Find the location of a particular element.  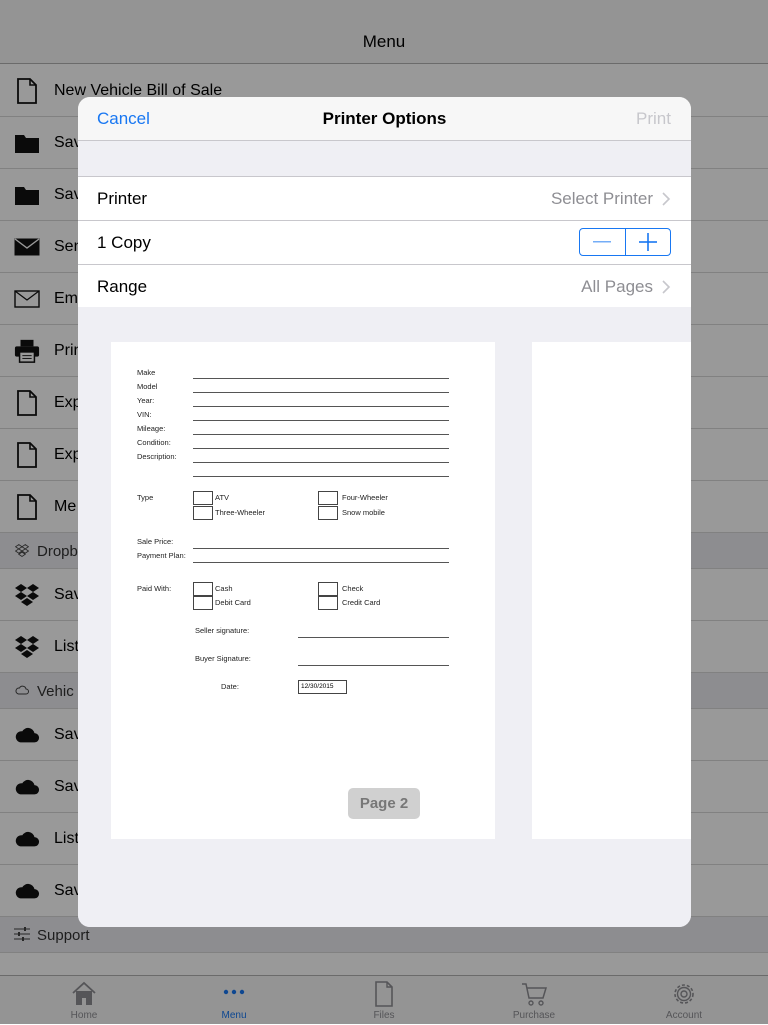

form-field-label: Sale Price: is located at coordinates (155, 541).